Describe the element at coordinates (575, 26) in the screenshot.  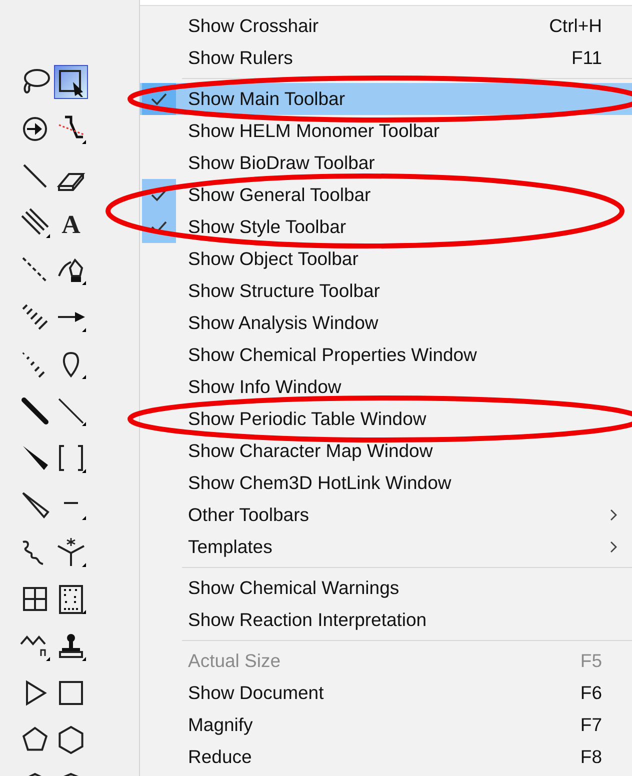
I see `shortcut-label: Ctrl+H` at that location.